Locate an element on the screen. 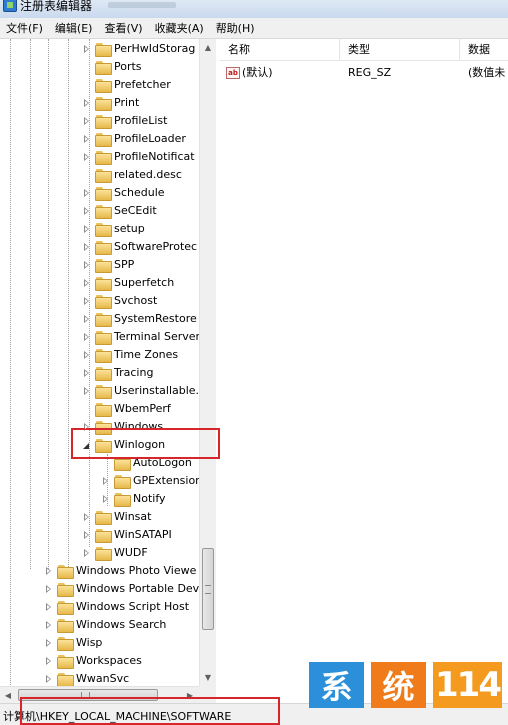  tree-node: SPP is located at coordinates (108, 265).